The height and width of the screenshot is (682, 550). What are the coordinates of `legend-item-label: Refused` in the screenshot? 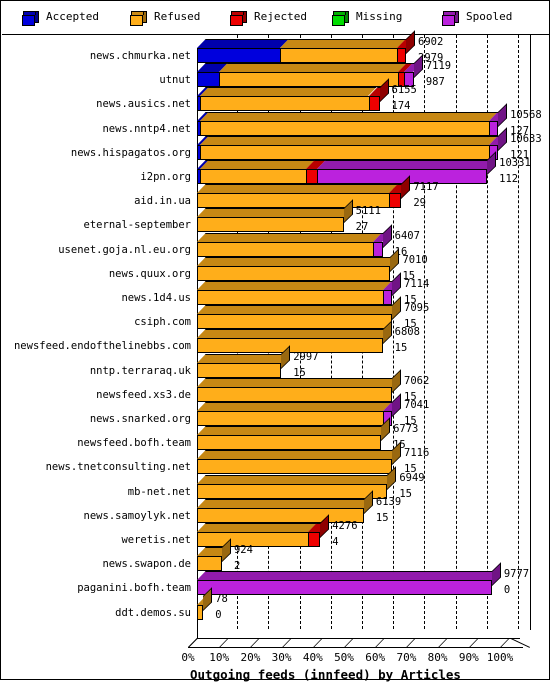 It's located at (177, 16).